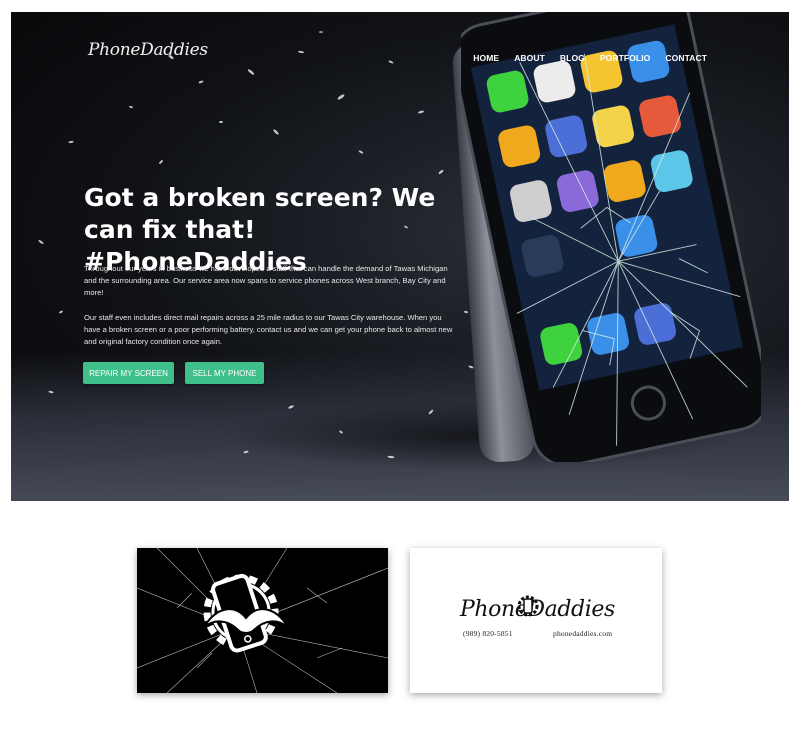  What do you see at coordinates (488, 633) in the screenshot?
I see `card-phone-number: (989) 820-5851` at bounding box center [488, 633].